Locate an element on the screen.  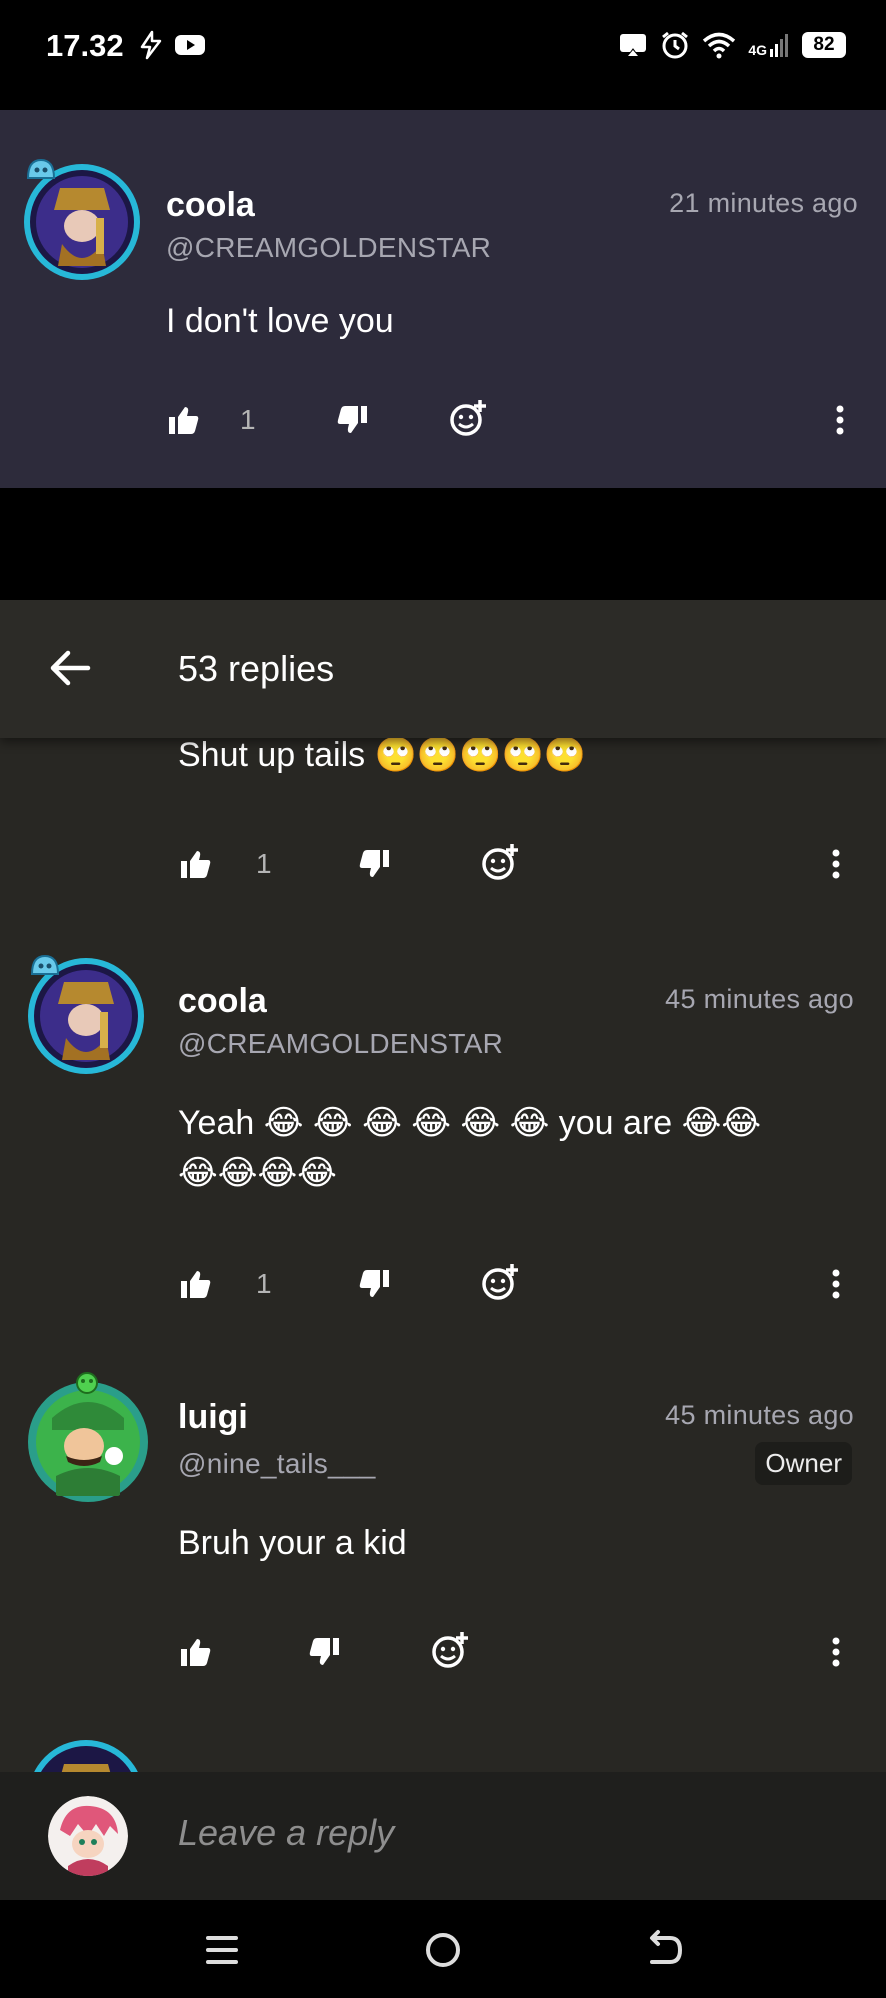
status-time: 17.32 is located at coordinates (85, 45).